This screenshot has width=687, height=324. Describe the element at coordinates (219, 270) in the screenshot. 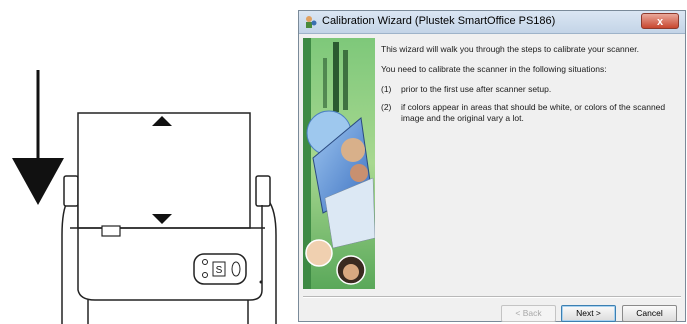

I see `scan-button-label: S` at that location.